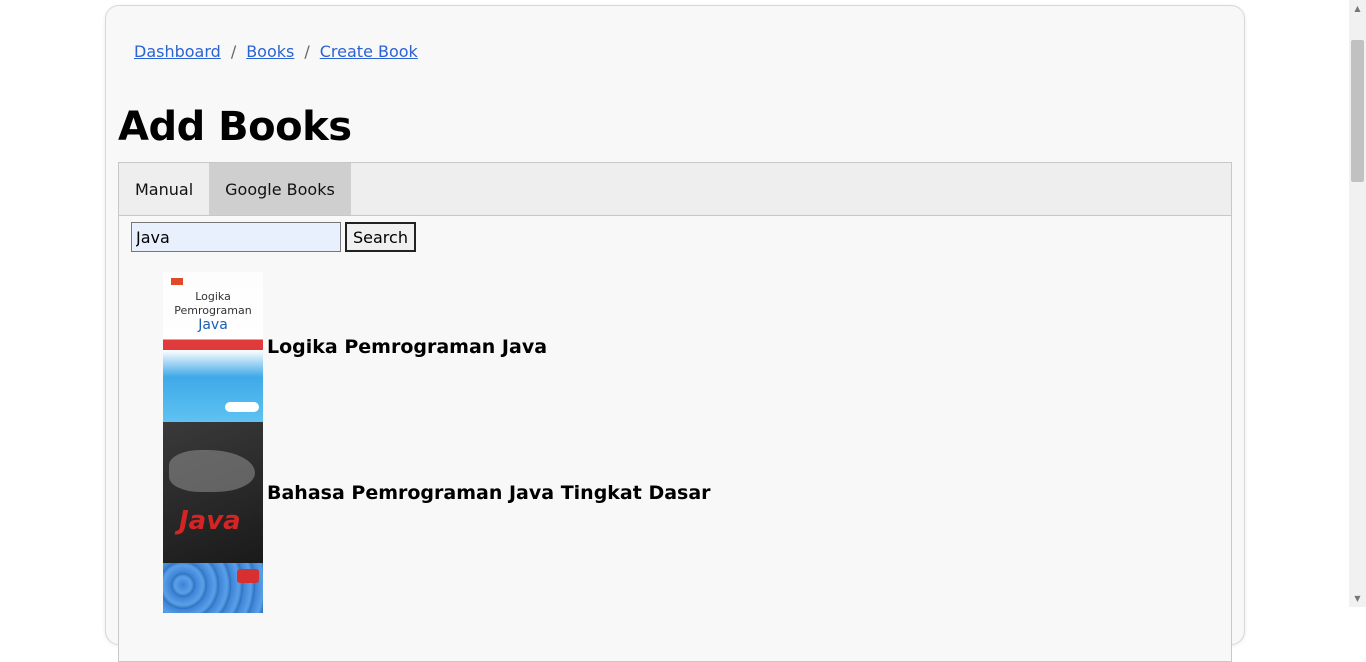 The width and height of the screenshot is (1366, 662). I want to click on book-cover-image: Java, so click(213, 492).